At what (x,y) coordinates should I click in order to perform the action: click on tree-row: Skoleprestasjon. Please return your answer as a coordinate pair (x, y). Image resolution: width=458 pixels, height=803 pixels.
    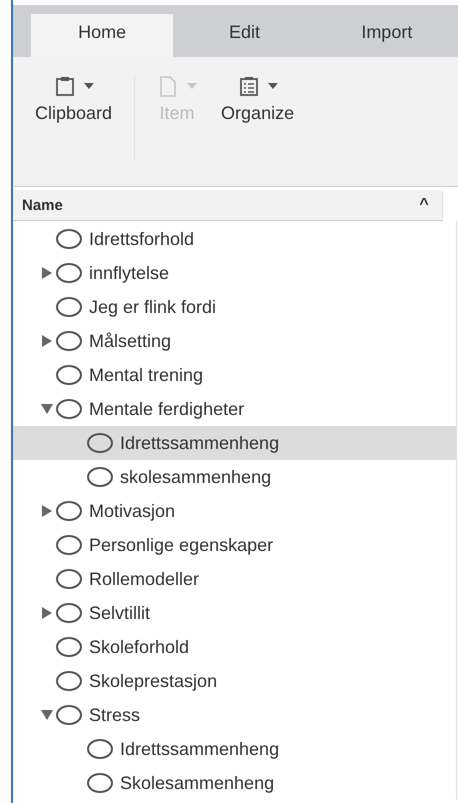
    Looking at the image, I should click on (234, 681).